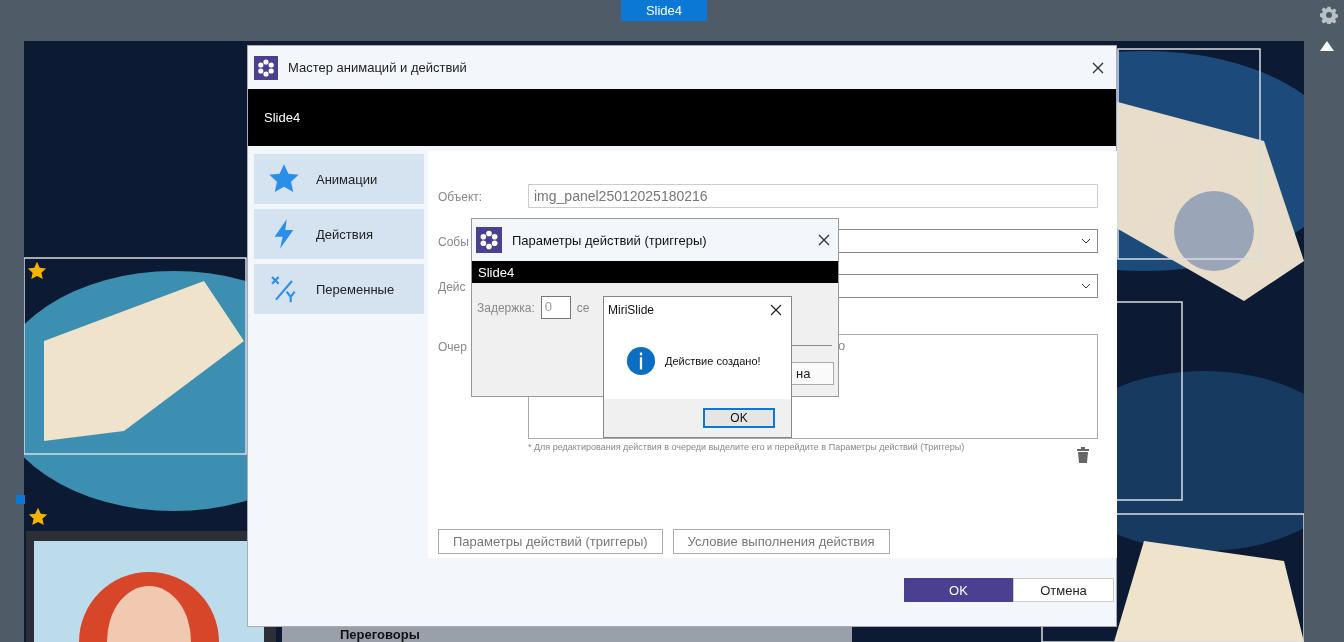 The image size is (1344, 642). I want to click on unit-label: се, so click(583, 307).